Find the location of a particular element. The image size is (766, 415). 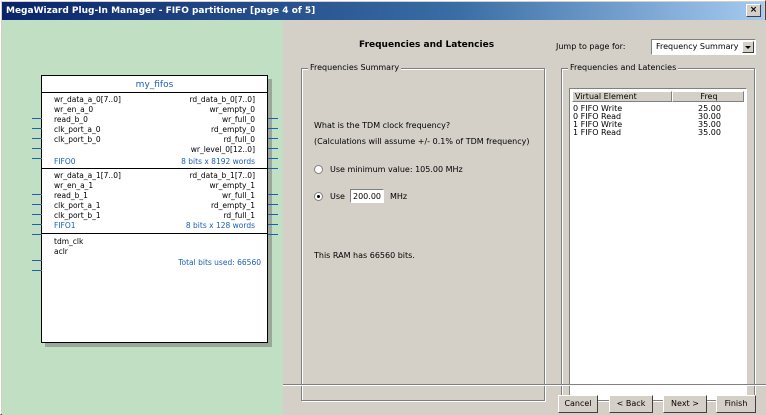

common-input: aclr is located at coordinates (61, 251).